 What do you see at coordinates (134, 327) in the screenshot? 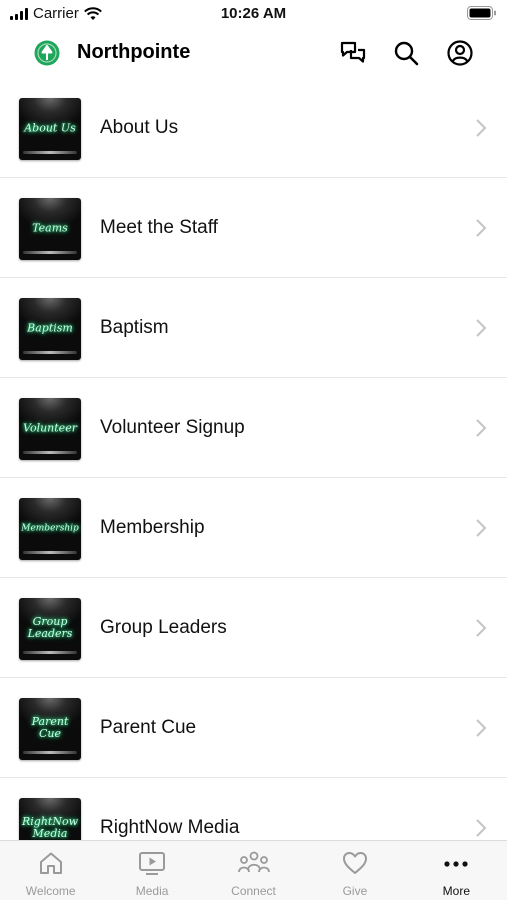
I see `menu-item-label: Baptism` at bounding box center [134, 327].